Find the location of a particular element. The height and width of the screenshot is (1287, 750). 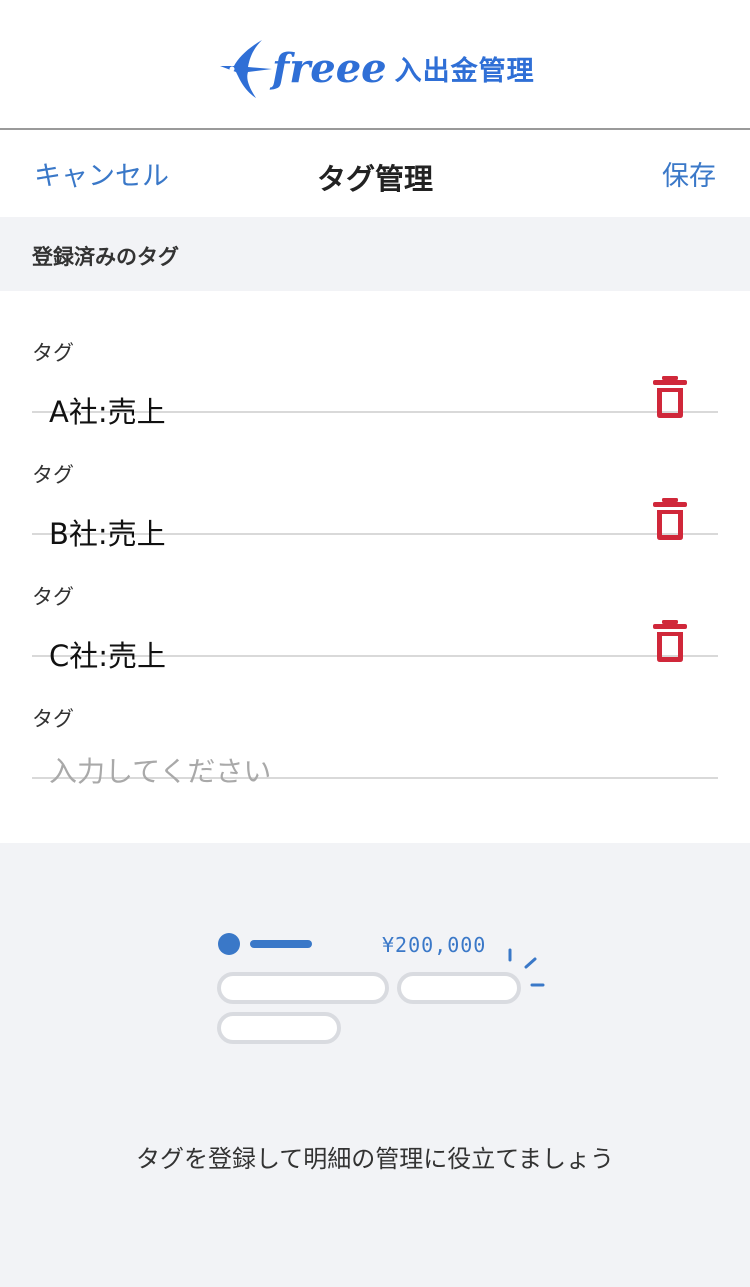

tag-row-c: タグ C社:売上 is located at coordinates (375, 604).